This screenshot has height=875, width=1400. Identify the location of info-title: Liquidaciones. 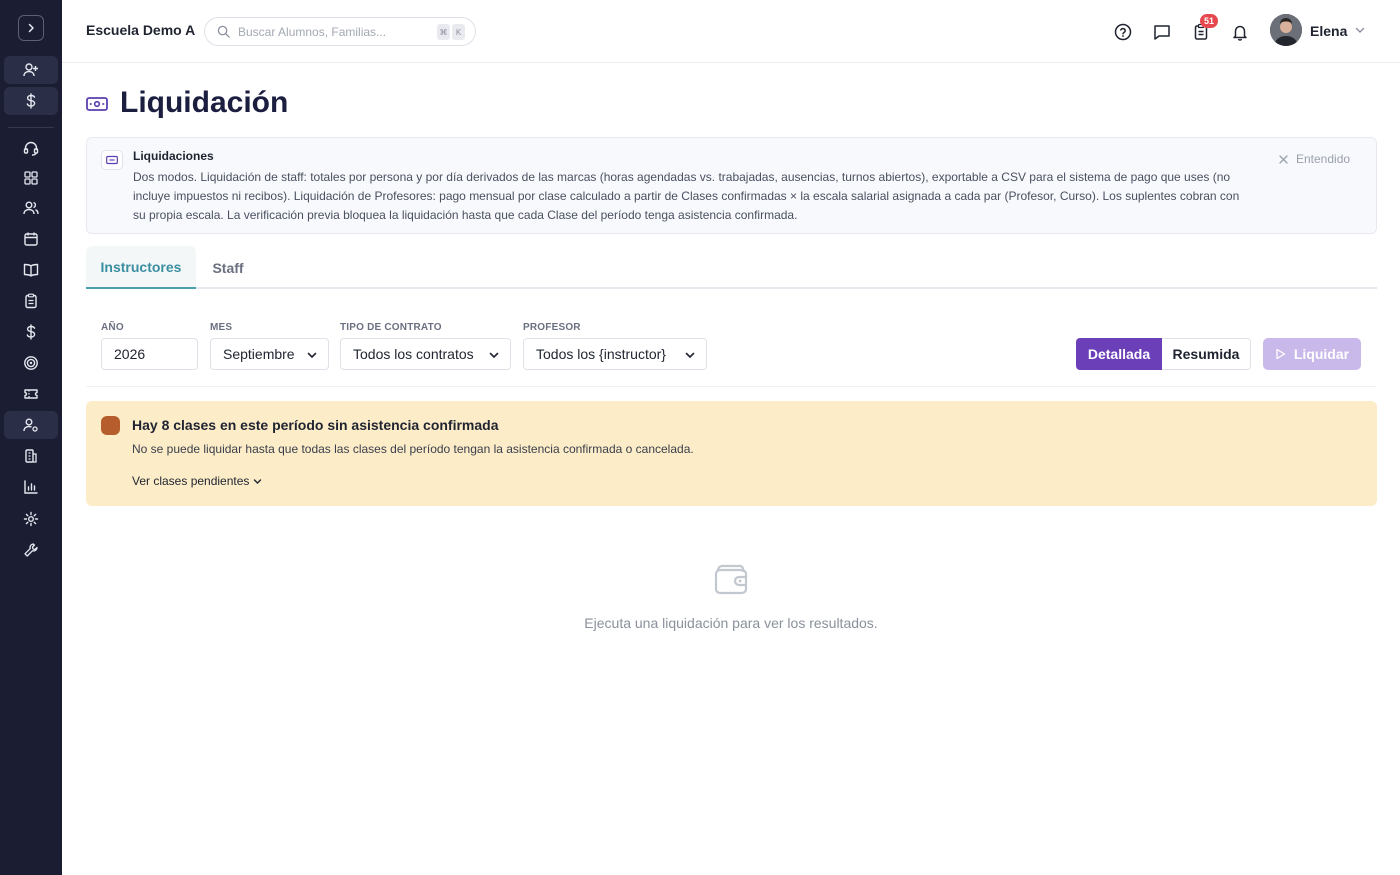
(173, 156).